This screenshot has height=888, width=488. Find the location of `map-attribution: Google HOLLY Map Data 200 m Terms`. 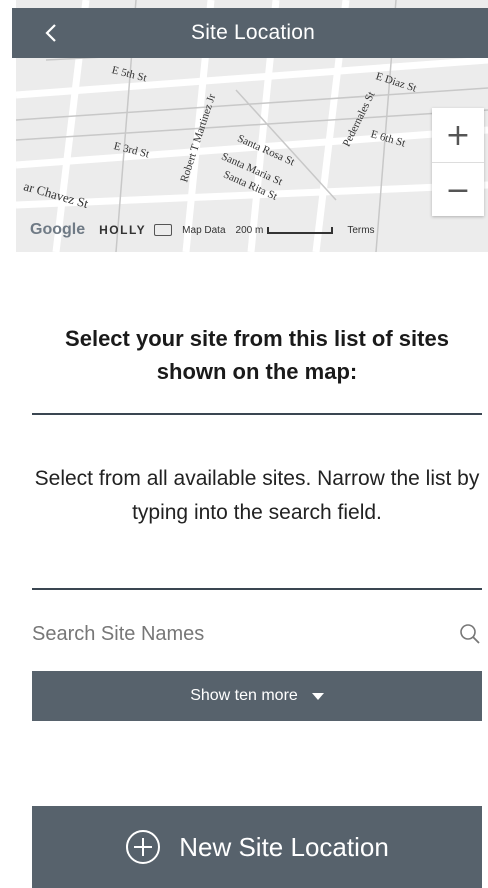

map-attribution: Google HOLLY Map Data 200 m Terms is located at coordinates (258, 230).